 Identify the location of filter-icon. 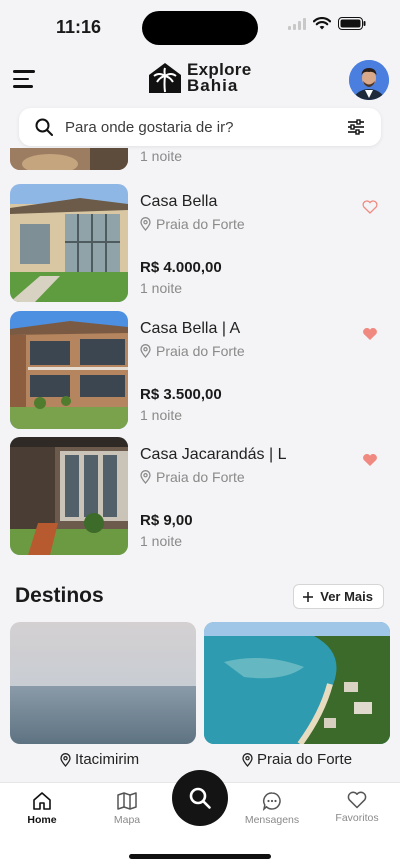
(356, 127).